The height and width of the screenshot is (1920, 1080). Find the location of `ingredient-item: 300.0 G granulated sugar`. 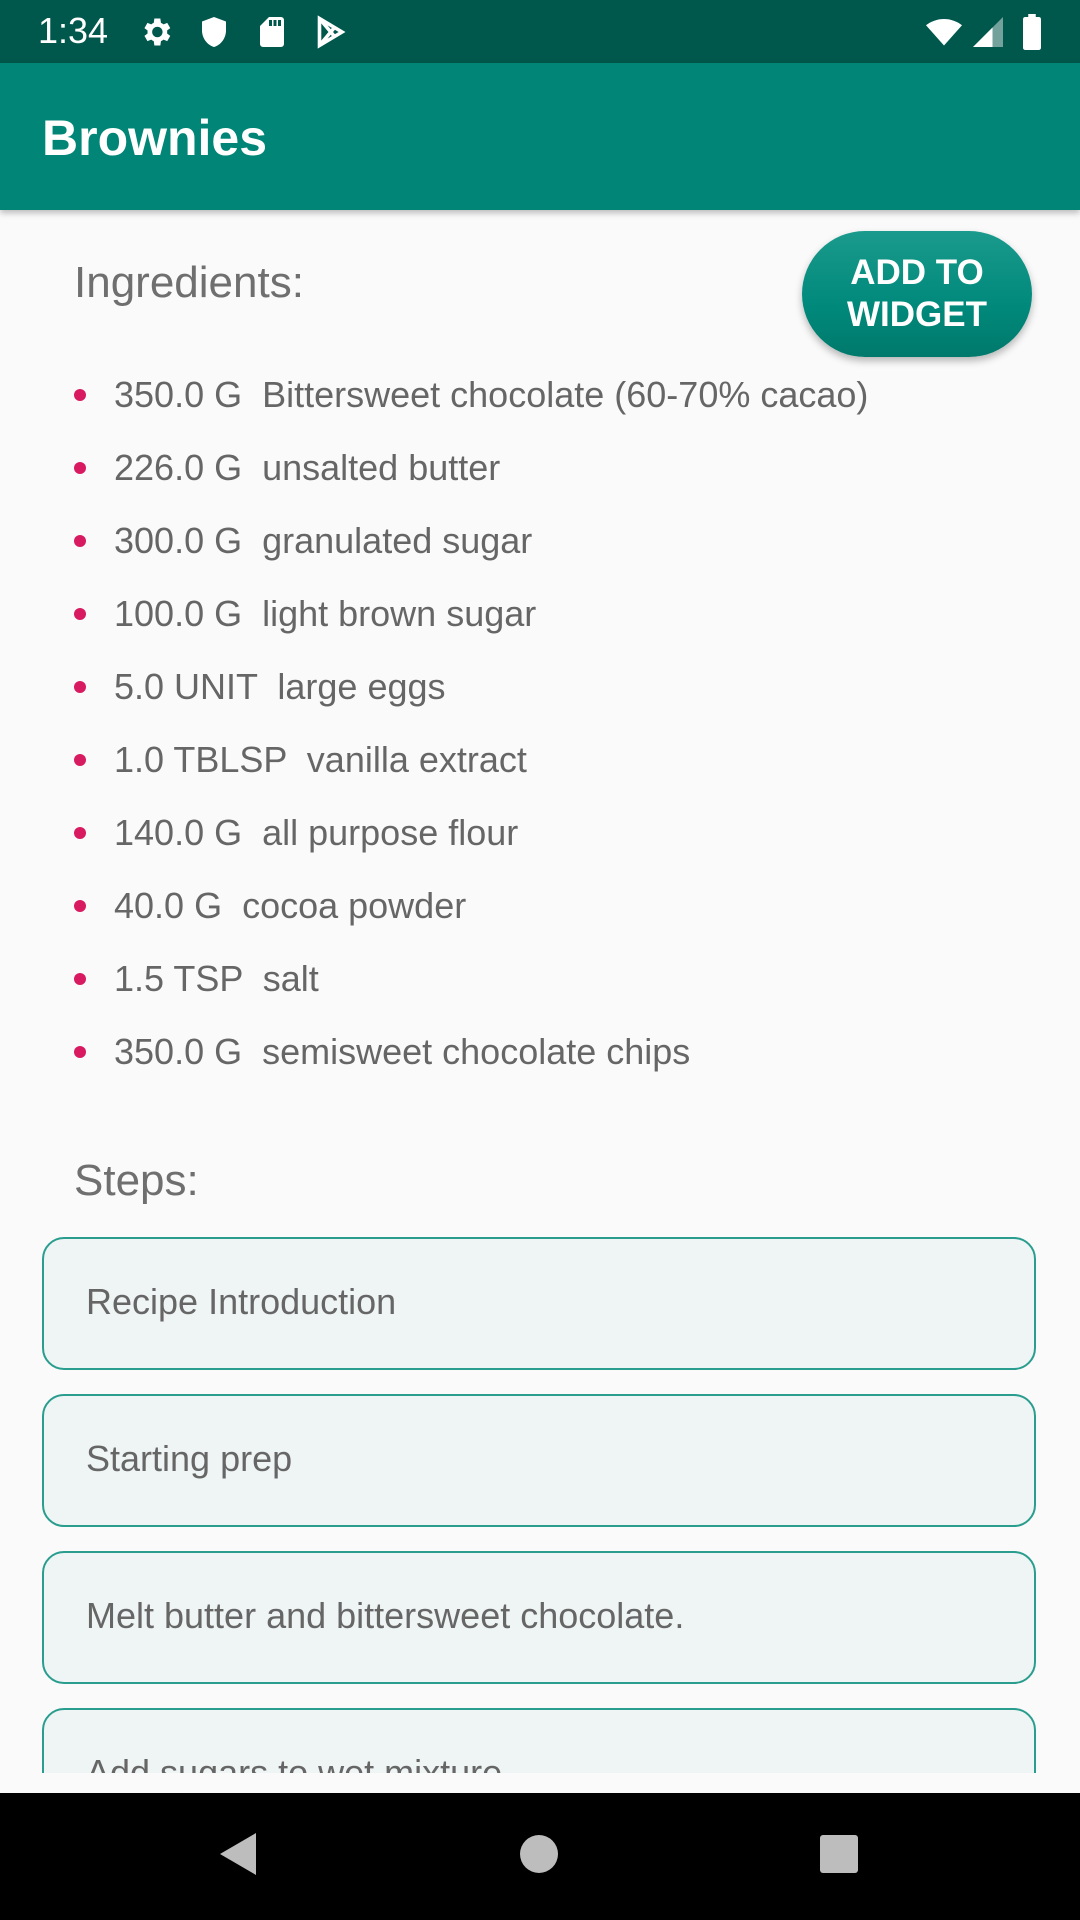

ingredient-item: 300.0 G granulated sugar is located at coordinates (564, 541).